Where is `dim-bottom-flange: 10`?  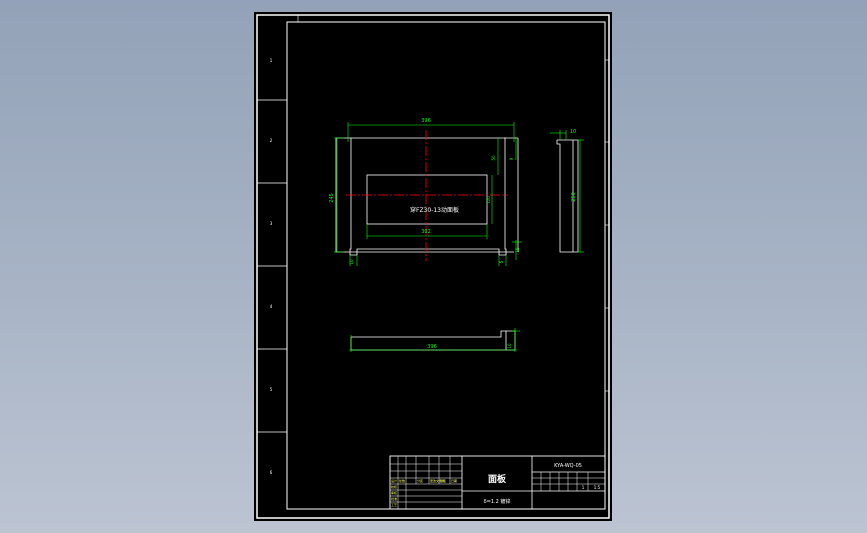 dim-bottom-flange: 10 is located at coordinates (509, 346).